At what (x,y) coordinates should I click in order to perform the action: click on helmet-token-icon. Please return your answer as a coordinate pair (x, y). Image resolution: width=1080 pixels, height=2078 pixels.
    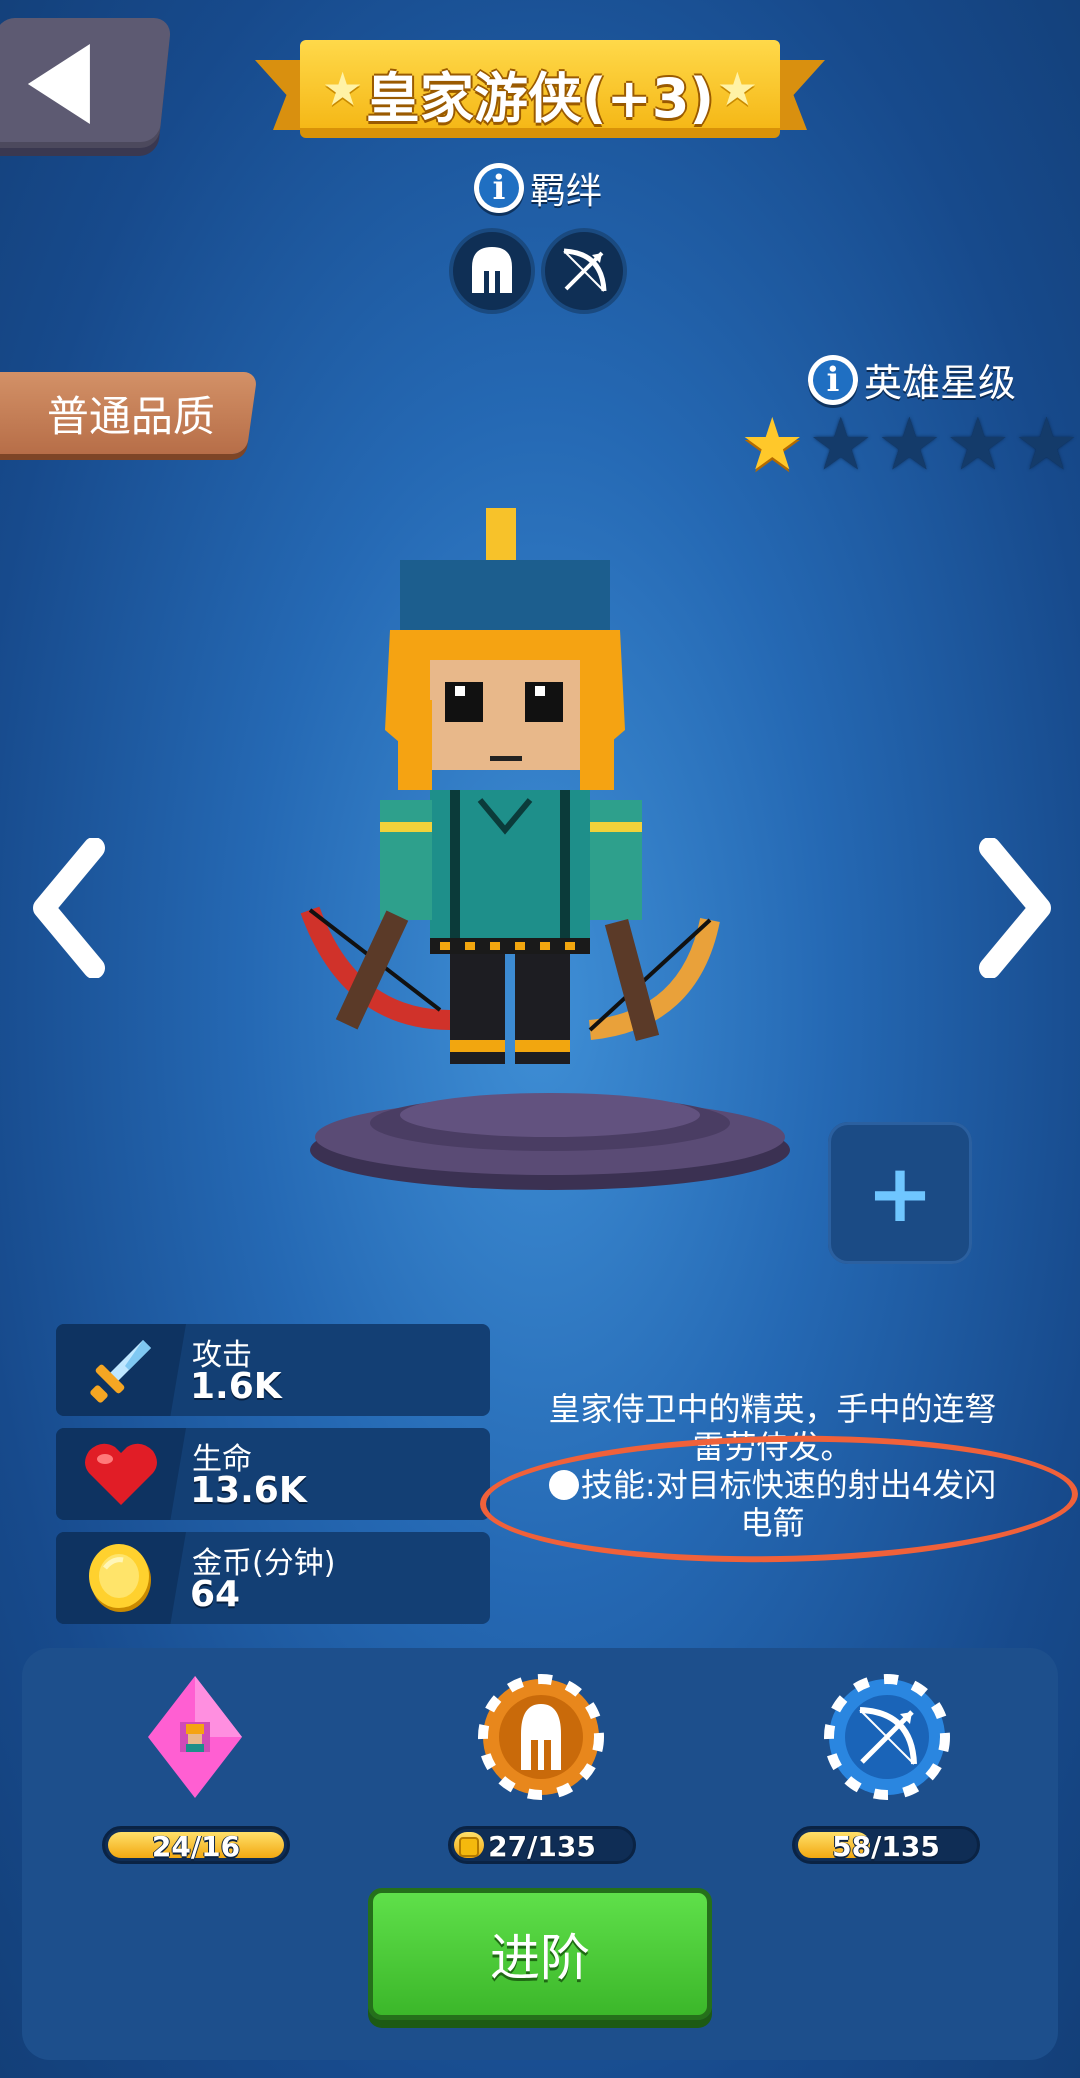
    Looking at the image, I should click on (541, 1737).